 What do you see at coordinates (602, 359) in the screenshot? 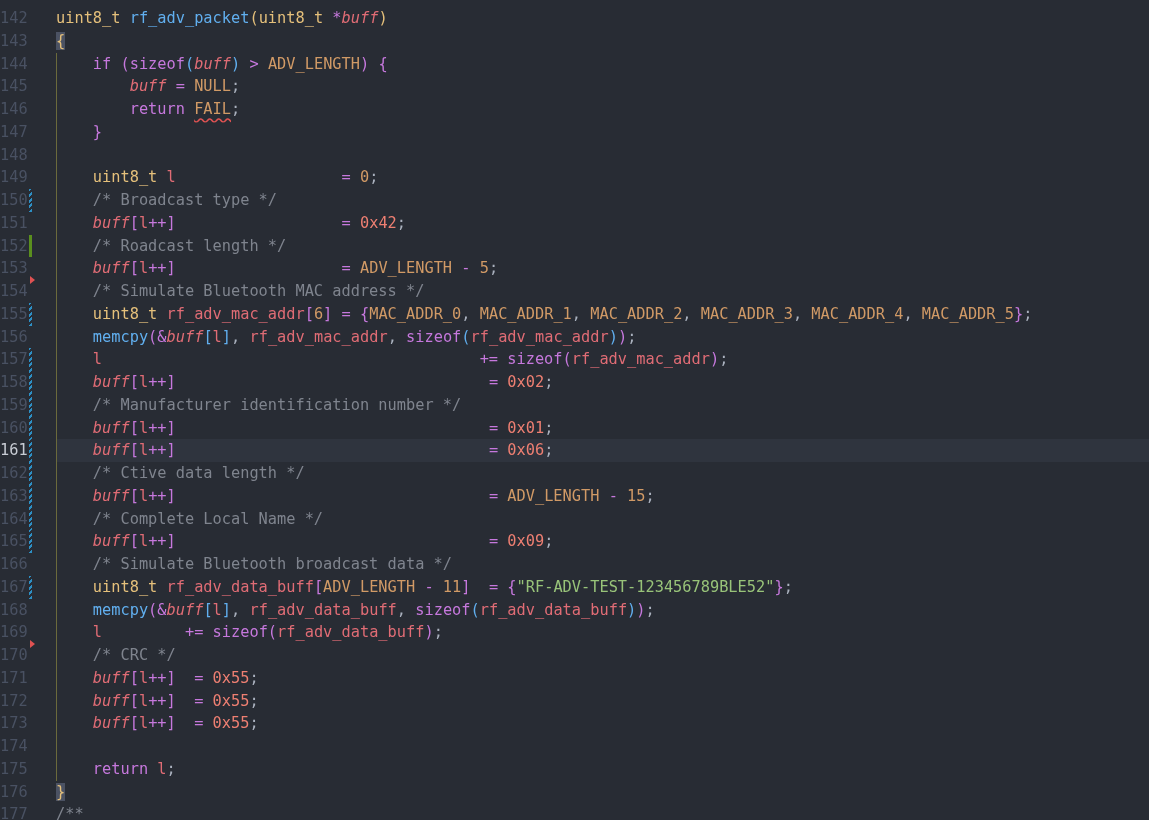
I see `code-line: l += sizeof(rf_adv_mac_addr);` at bounding box center [602, 359].